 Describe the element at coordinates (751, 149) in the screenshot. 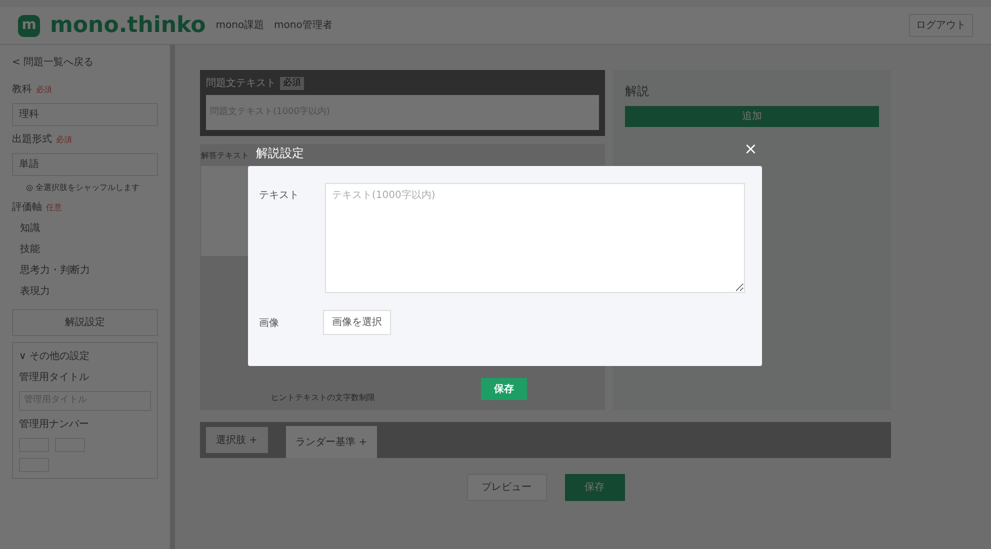

I see `close-button: ×` at that location.